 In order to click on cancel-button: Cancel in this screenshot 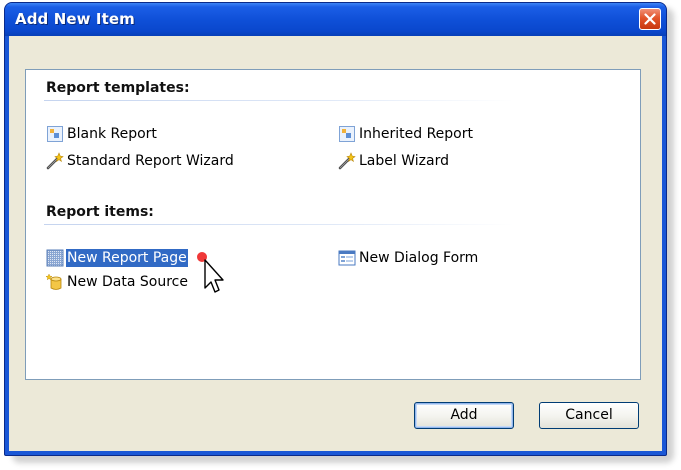, I will do `click(589, 415)`.